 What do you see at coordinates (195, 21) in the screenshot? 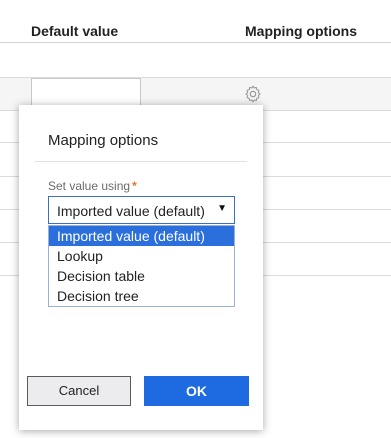
I see `table-header: Default value Mapping options` at bounding box center [195, 21].